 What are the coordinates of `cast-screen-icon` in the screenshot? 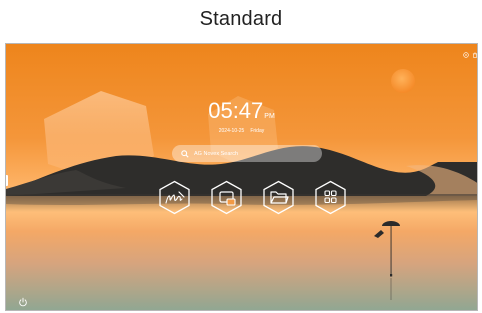 It's located at (227, 198).